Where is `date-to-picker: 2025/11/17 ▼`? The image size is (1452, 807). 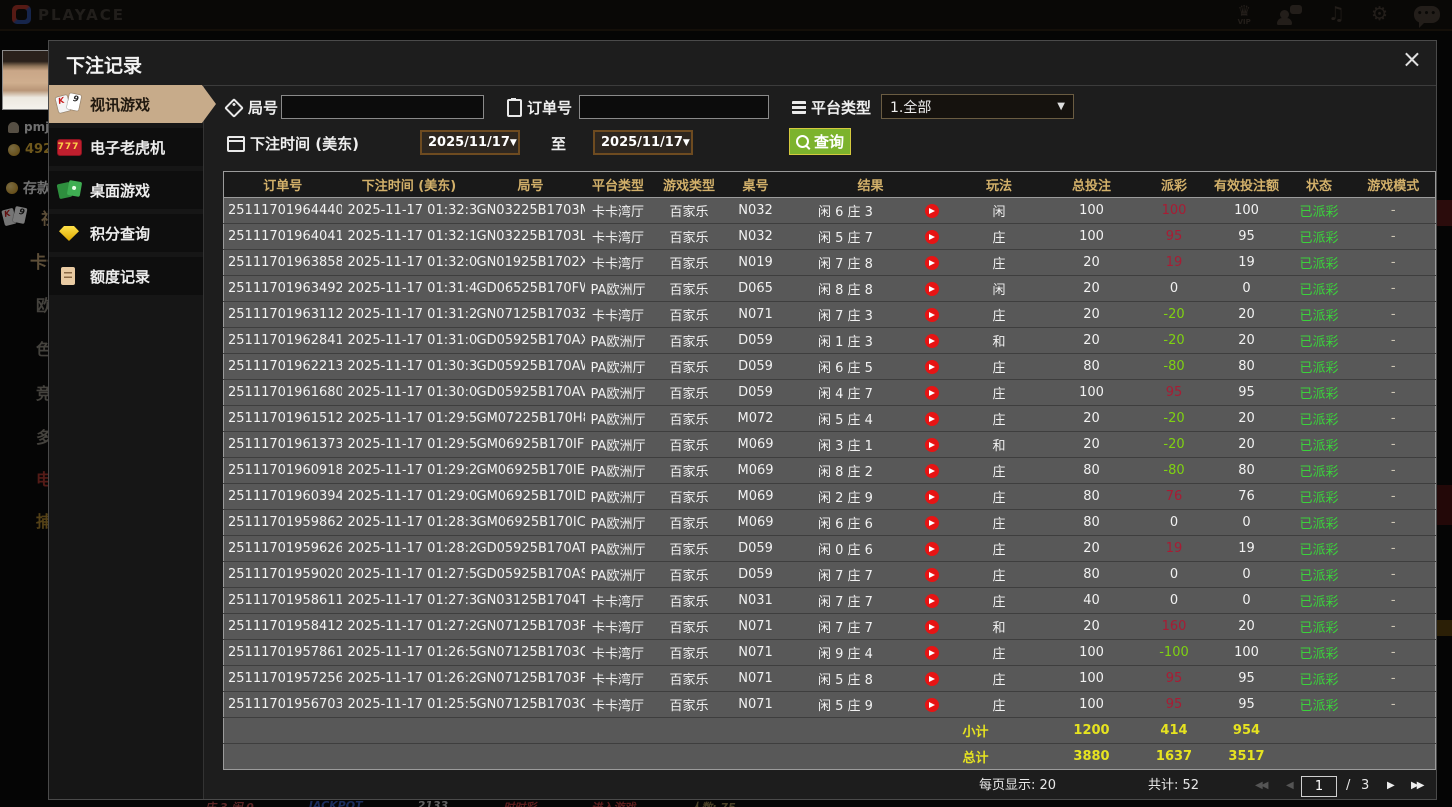 date-to-picker: 2025/11/17 ▼ is located at coordinates (643, 142).